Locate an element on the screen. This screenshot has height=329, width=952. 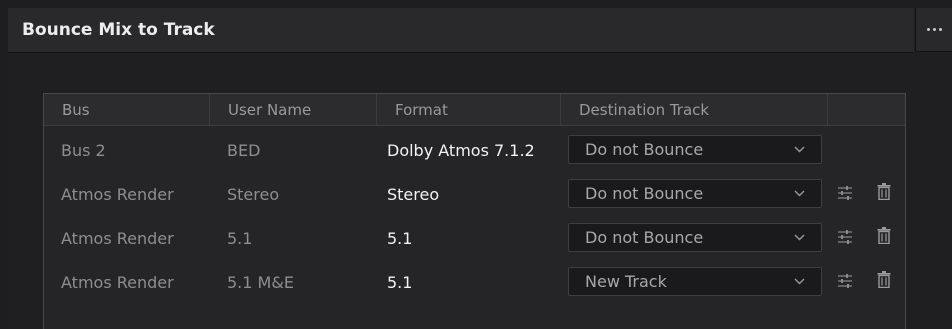
column-header-user-name: User Name is located at coordinates (293, 109).